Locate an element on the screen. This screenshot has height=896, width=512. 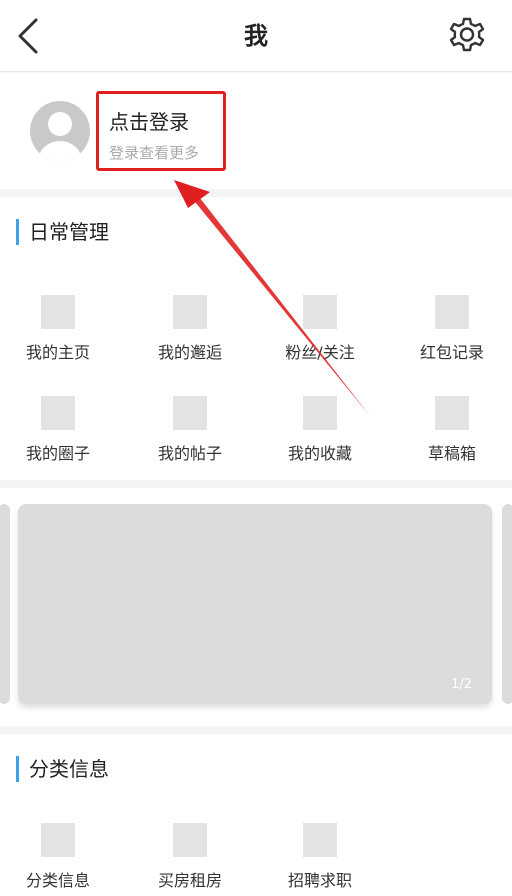
grid-item-jobs: 招聘求职 is located at coordinates (320, 859).